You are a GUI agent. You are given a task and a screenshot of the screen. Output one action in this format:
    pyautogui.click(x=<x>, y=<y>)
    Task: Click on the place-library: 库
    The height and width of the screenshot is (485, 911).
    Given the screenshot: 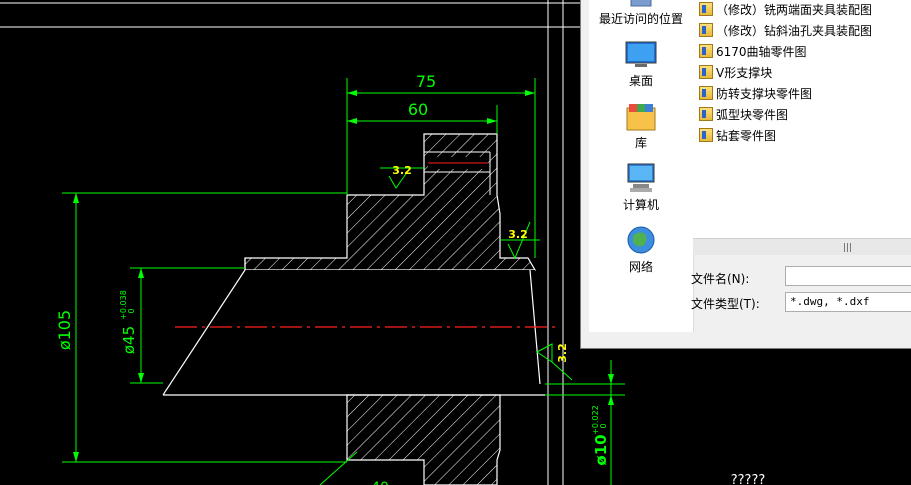 What is the action you would take?
    pyautogui.click(x=641, y=126)
    